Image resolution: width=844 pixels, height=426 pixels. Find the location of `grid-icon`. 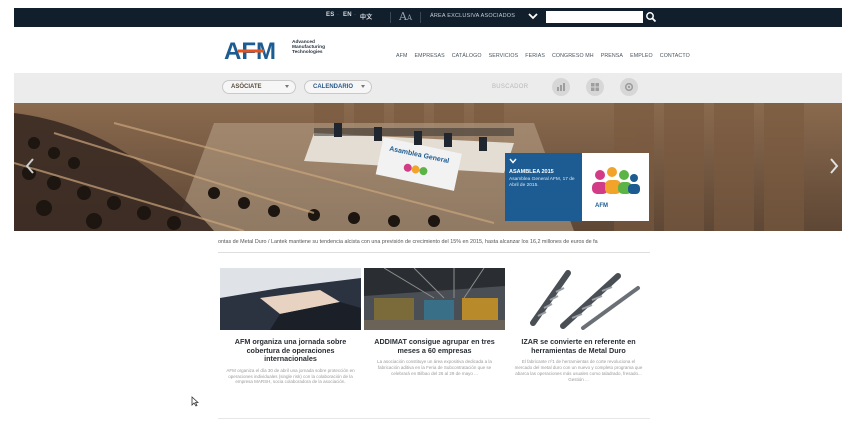

grid-icon is located at coordinates (595, 87).